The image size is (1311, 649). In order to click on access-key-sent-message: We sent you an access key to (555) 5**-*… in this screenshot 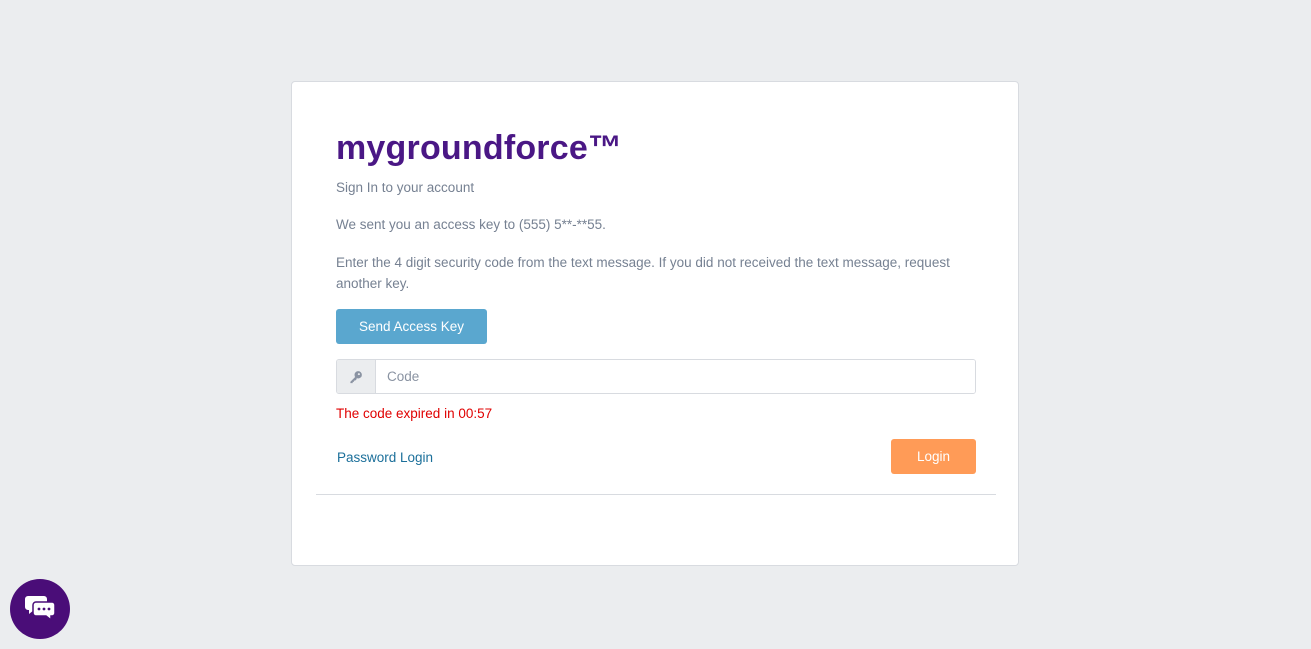, I will do `click(471, 224)`.